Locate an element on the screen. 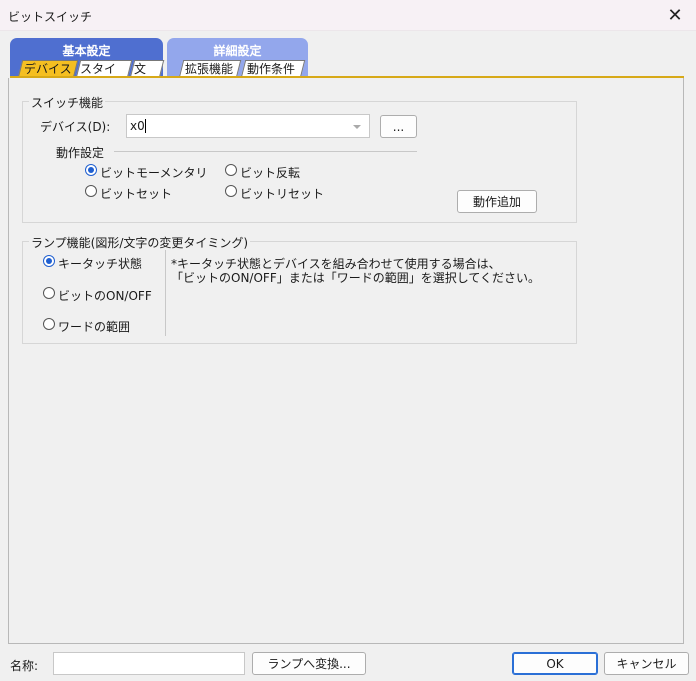 The width and height of the screenshot is (696, 681). tab-extended-functions: 拡張機能 is located at coordinates (210, 68).